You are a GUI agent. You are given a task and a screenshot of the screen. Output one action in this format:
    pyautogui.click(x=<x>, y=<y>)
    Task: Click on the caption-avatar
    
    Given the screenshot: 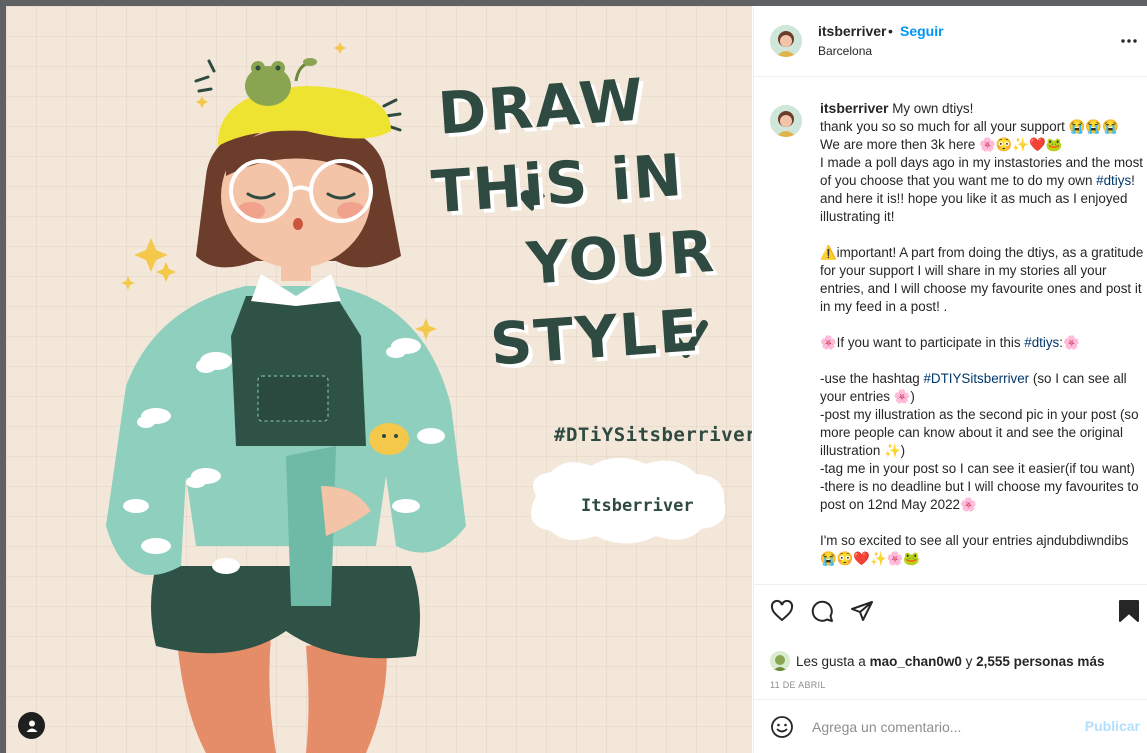 What is the action you would take?
    pyautogui.click(x=786, y=121)
    